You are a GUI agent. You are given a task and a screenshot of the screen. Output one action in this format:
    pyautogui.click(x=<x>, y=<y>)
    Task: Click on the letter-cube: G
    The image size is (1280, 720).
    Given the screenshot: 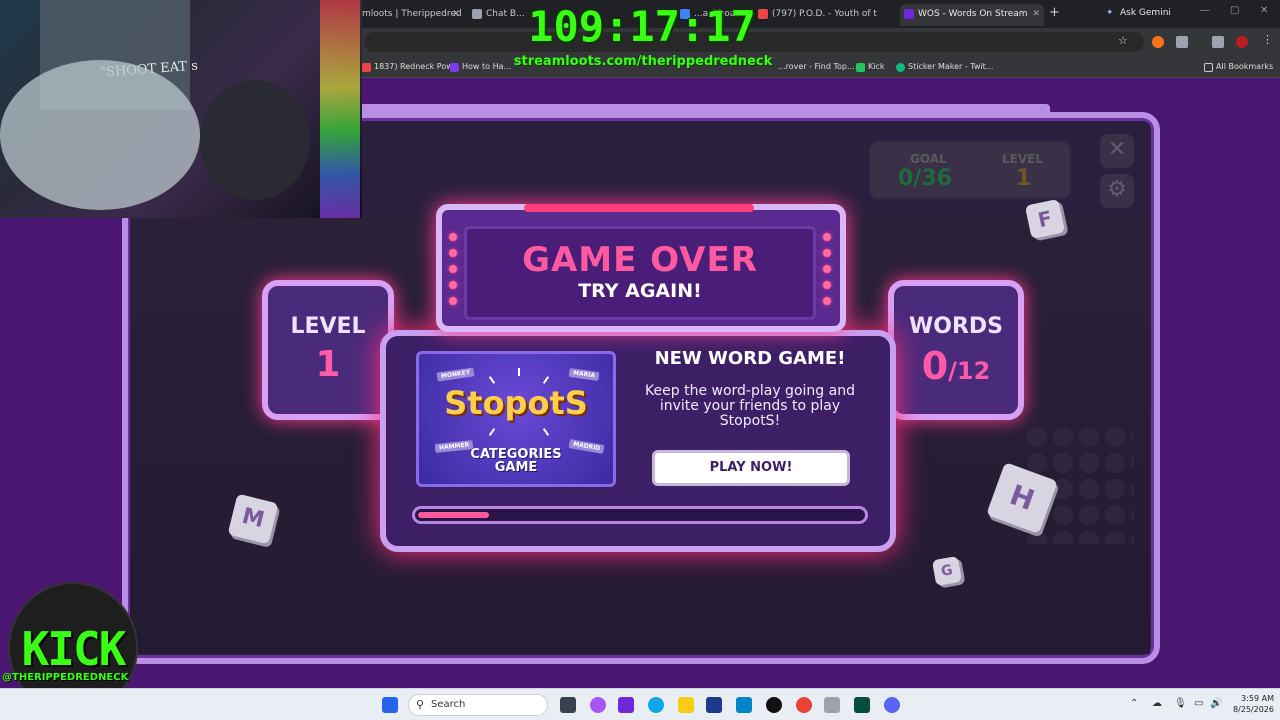 What is the action you would take?
    pyautogui.click(x=947, y=571)
    